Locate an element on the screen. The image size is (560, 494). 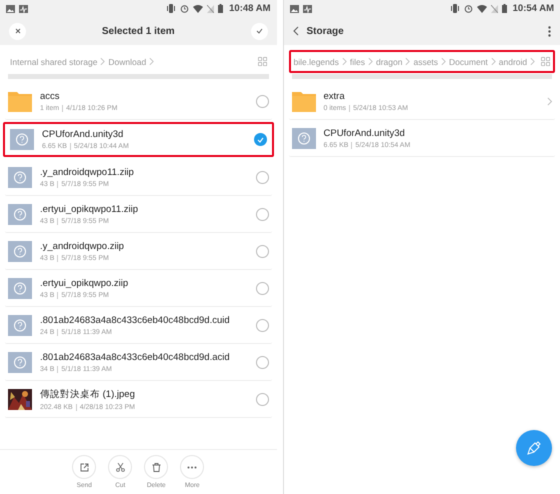
file-name: 傳說對決桌布 (1).jpeg is located at coordinates (88, 394).